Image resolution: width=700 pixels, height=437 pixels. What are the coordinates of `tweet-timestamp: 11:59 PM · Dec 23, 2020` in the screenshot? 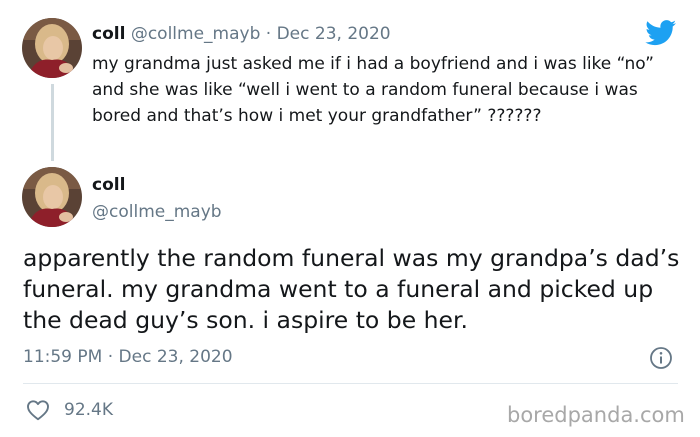 It's located at (128, 357).